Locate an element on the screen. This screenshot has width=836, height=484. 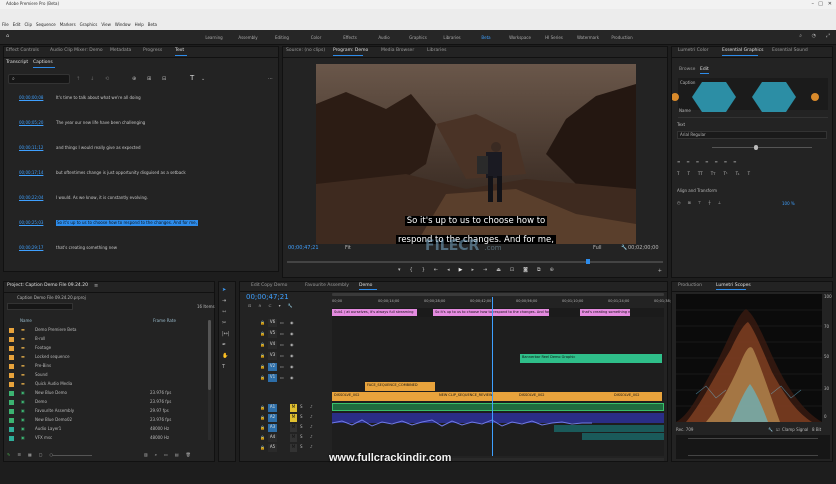
selection-tool-icon: ➤ is located at coordinates (226, 290).